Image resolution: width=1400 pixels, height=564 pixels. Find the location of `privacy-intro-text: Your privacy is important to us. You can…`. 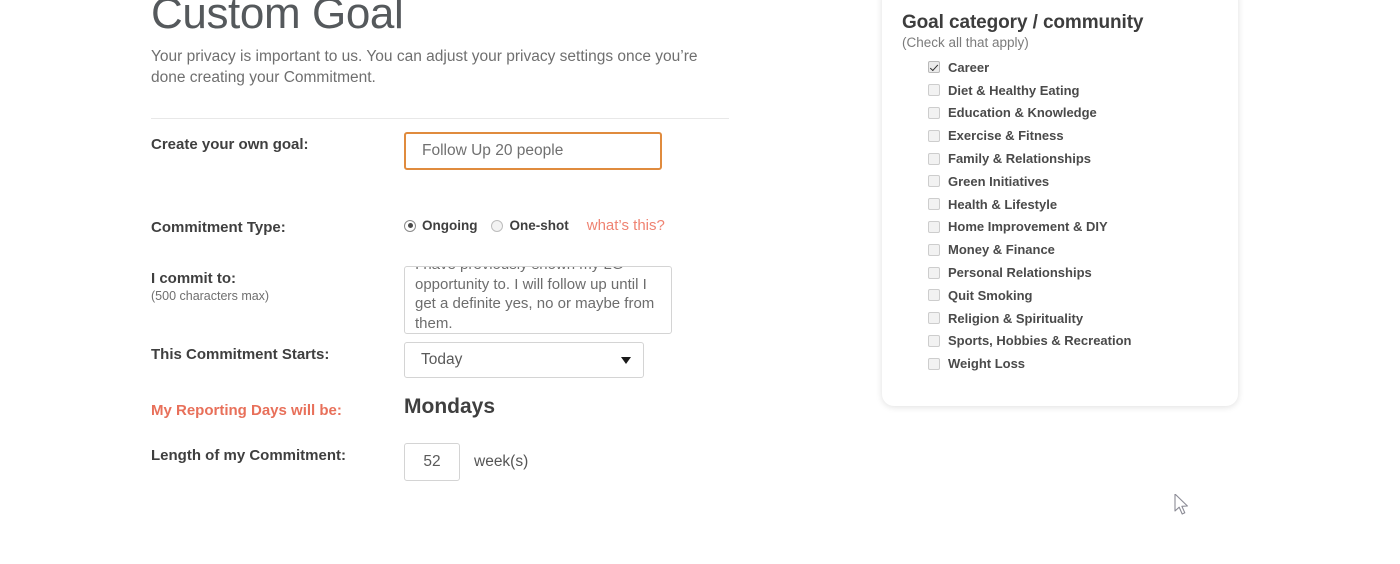

privacy-intro-text: Your privacy is important to us. You can… is located at coordinates (424, 67).